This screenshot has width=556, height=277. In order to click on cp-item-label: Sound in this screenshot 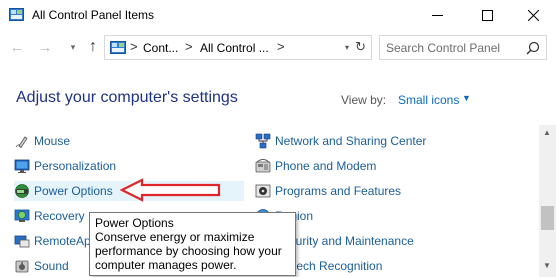, I will do `click(51, 266)`.